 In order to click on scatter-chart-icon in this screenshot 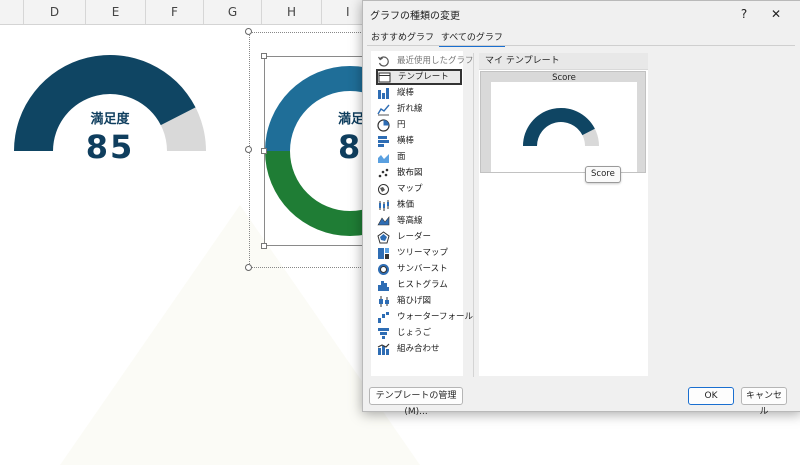, I will do `click(383, 173)`.